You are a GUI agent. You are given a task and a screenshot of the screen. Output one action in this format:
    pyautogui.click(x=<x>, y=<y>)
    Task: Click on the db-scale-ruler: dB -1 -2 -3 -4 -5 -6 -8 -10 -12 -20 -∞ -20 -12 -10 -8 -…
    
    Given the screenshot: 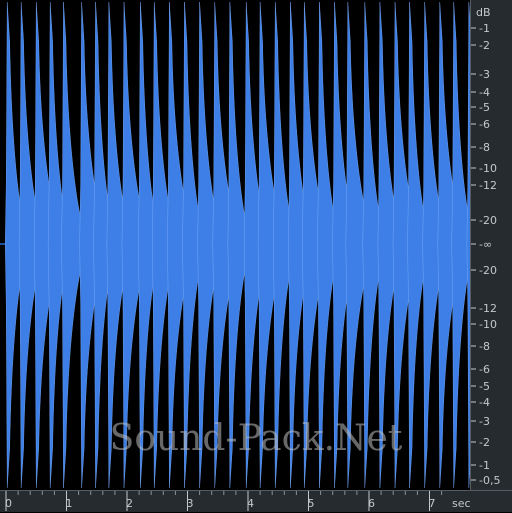 What is the action you would take?
    pyautogui.click(x=491, y=245)
    